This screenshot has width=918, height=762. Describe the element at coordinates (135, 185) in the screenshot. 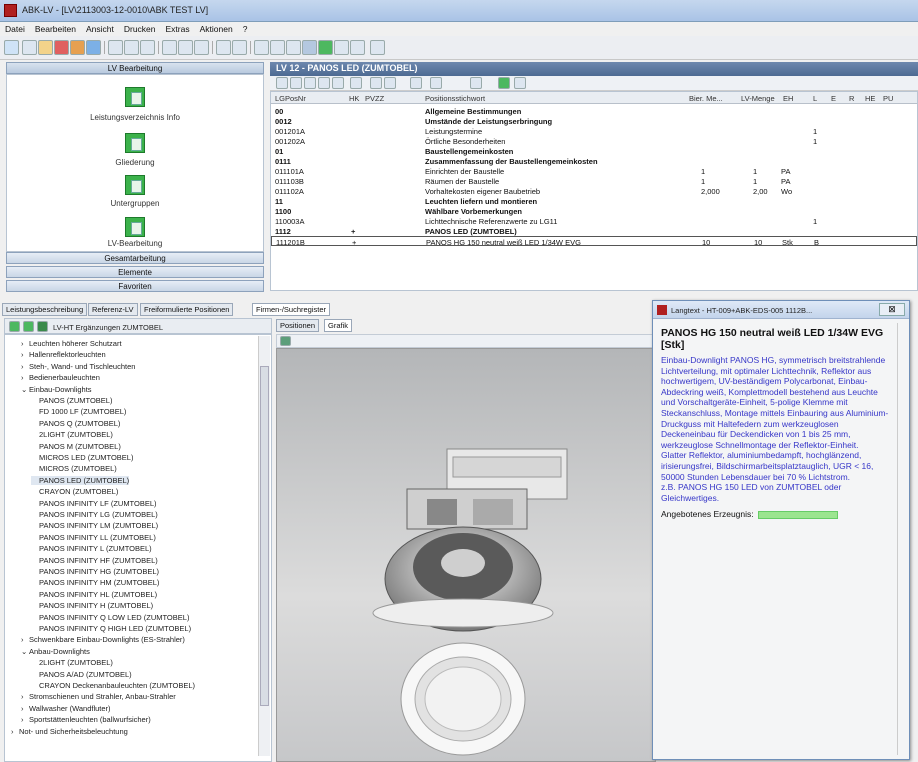

I see `untergruppen-icon` at that location.